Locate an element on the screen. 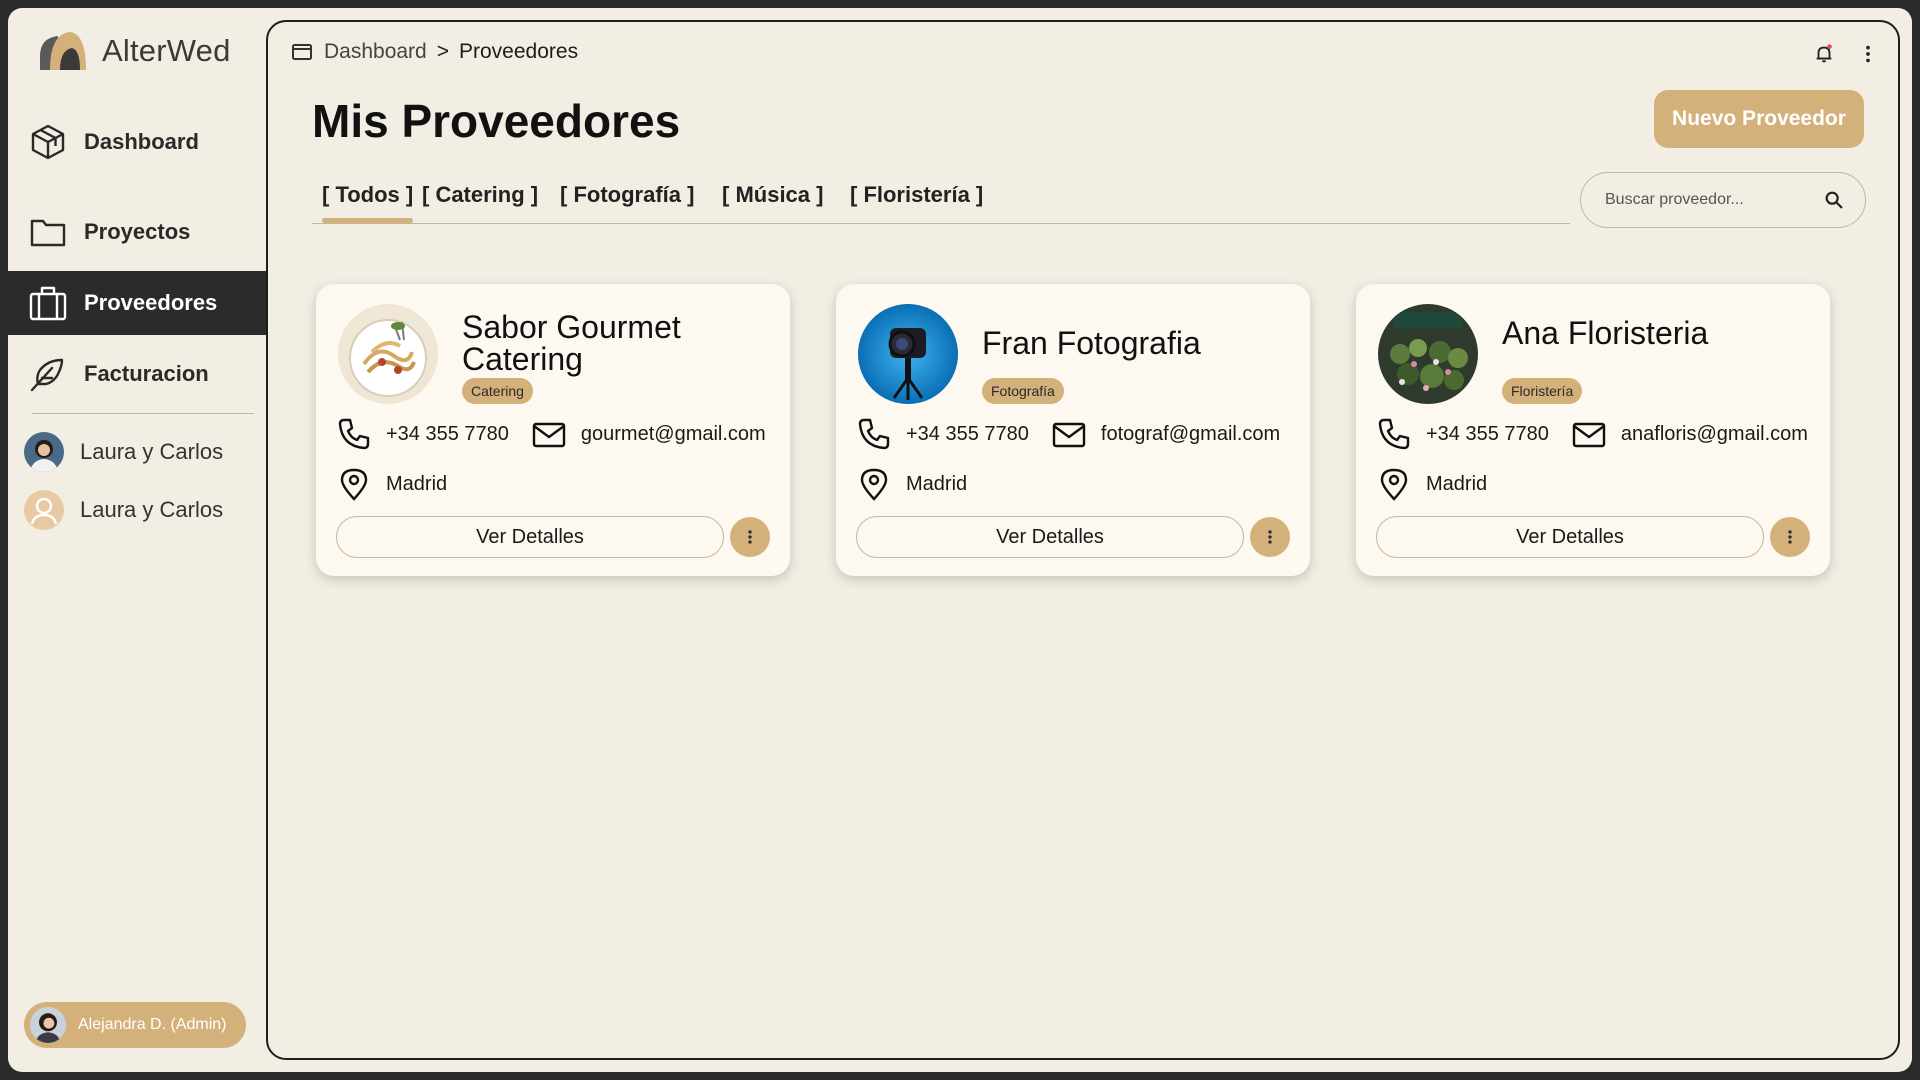 This screenshot has width=1920, height=1080. vendor-email: gourmet@gmail.com is located at coordinates (673, 434).